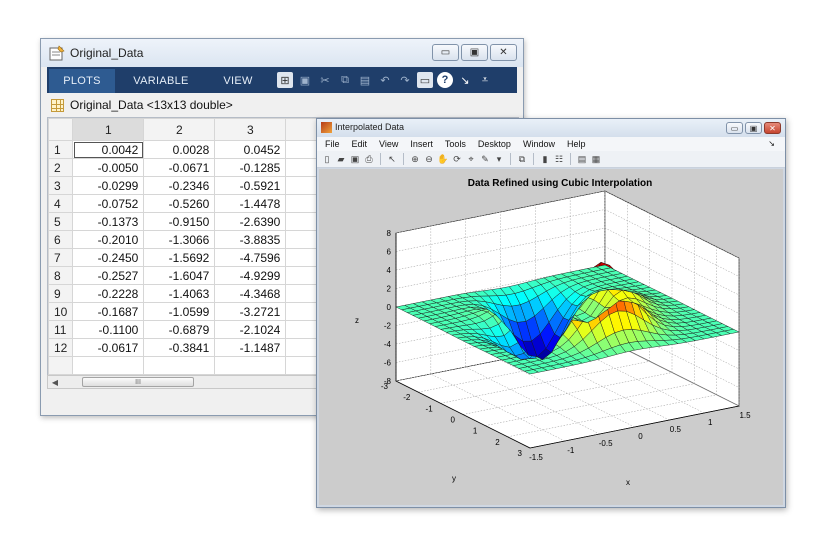  What do you see at coordinates (596, 159) in the screenshot?
I see `show-plot-tools-icon: ▦` at bounding box center [596, 159].